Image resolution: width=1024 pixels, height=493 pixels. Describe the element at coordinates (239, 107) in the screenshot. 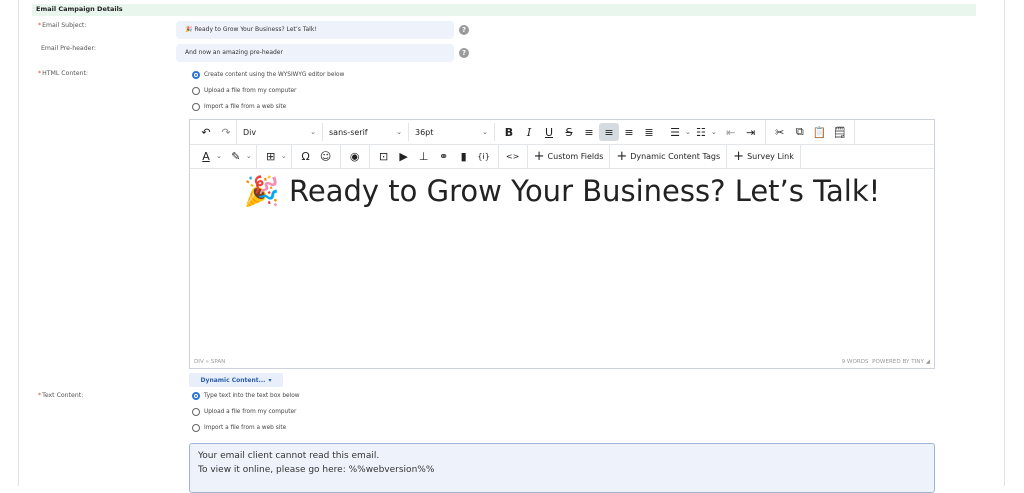

I see `html-option-import: Import a file from a web site` at that location.